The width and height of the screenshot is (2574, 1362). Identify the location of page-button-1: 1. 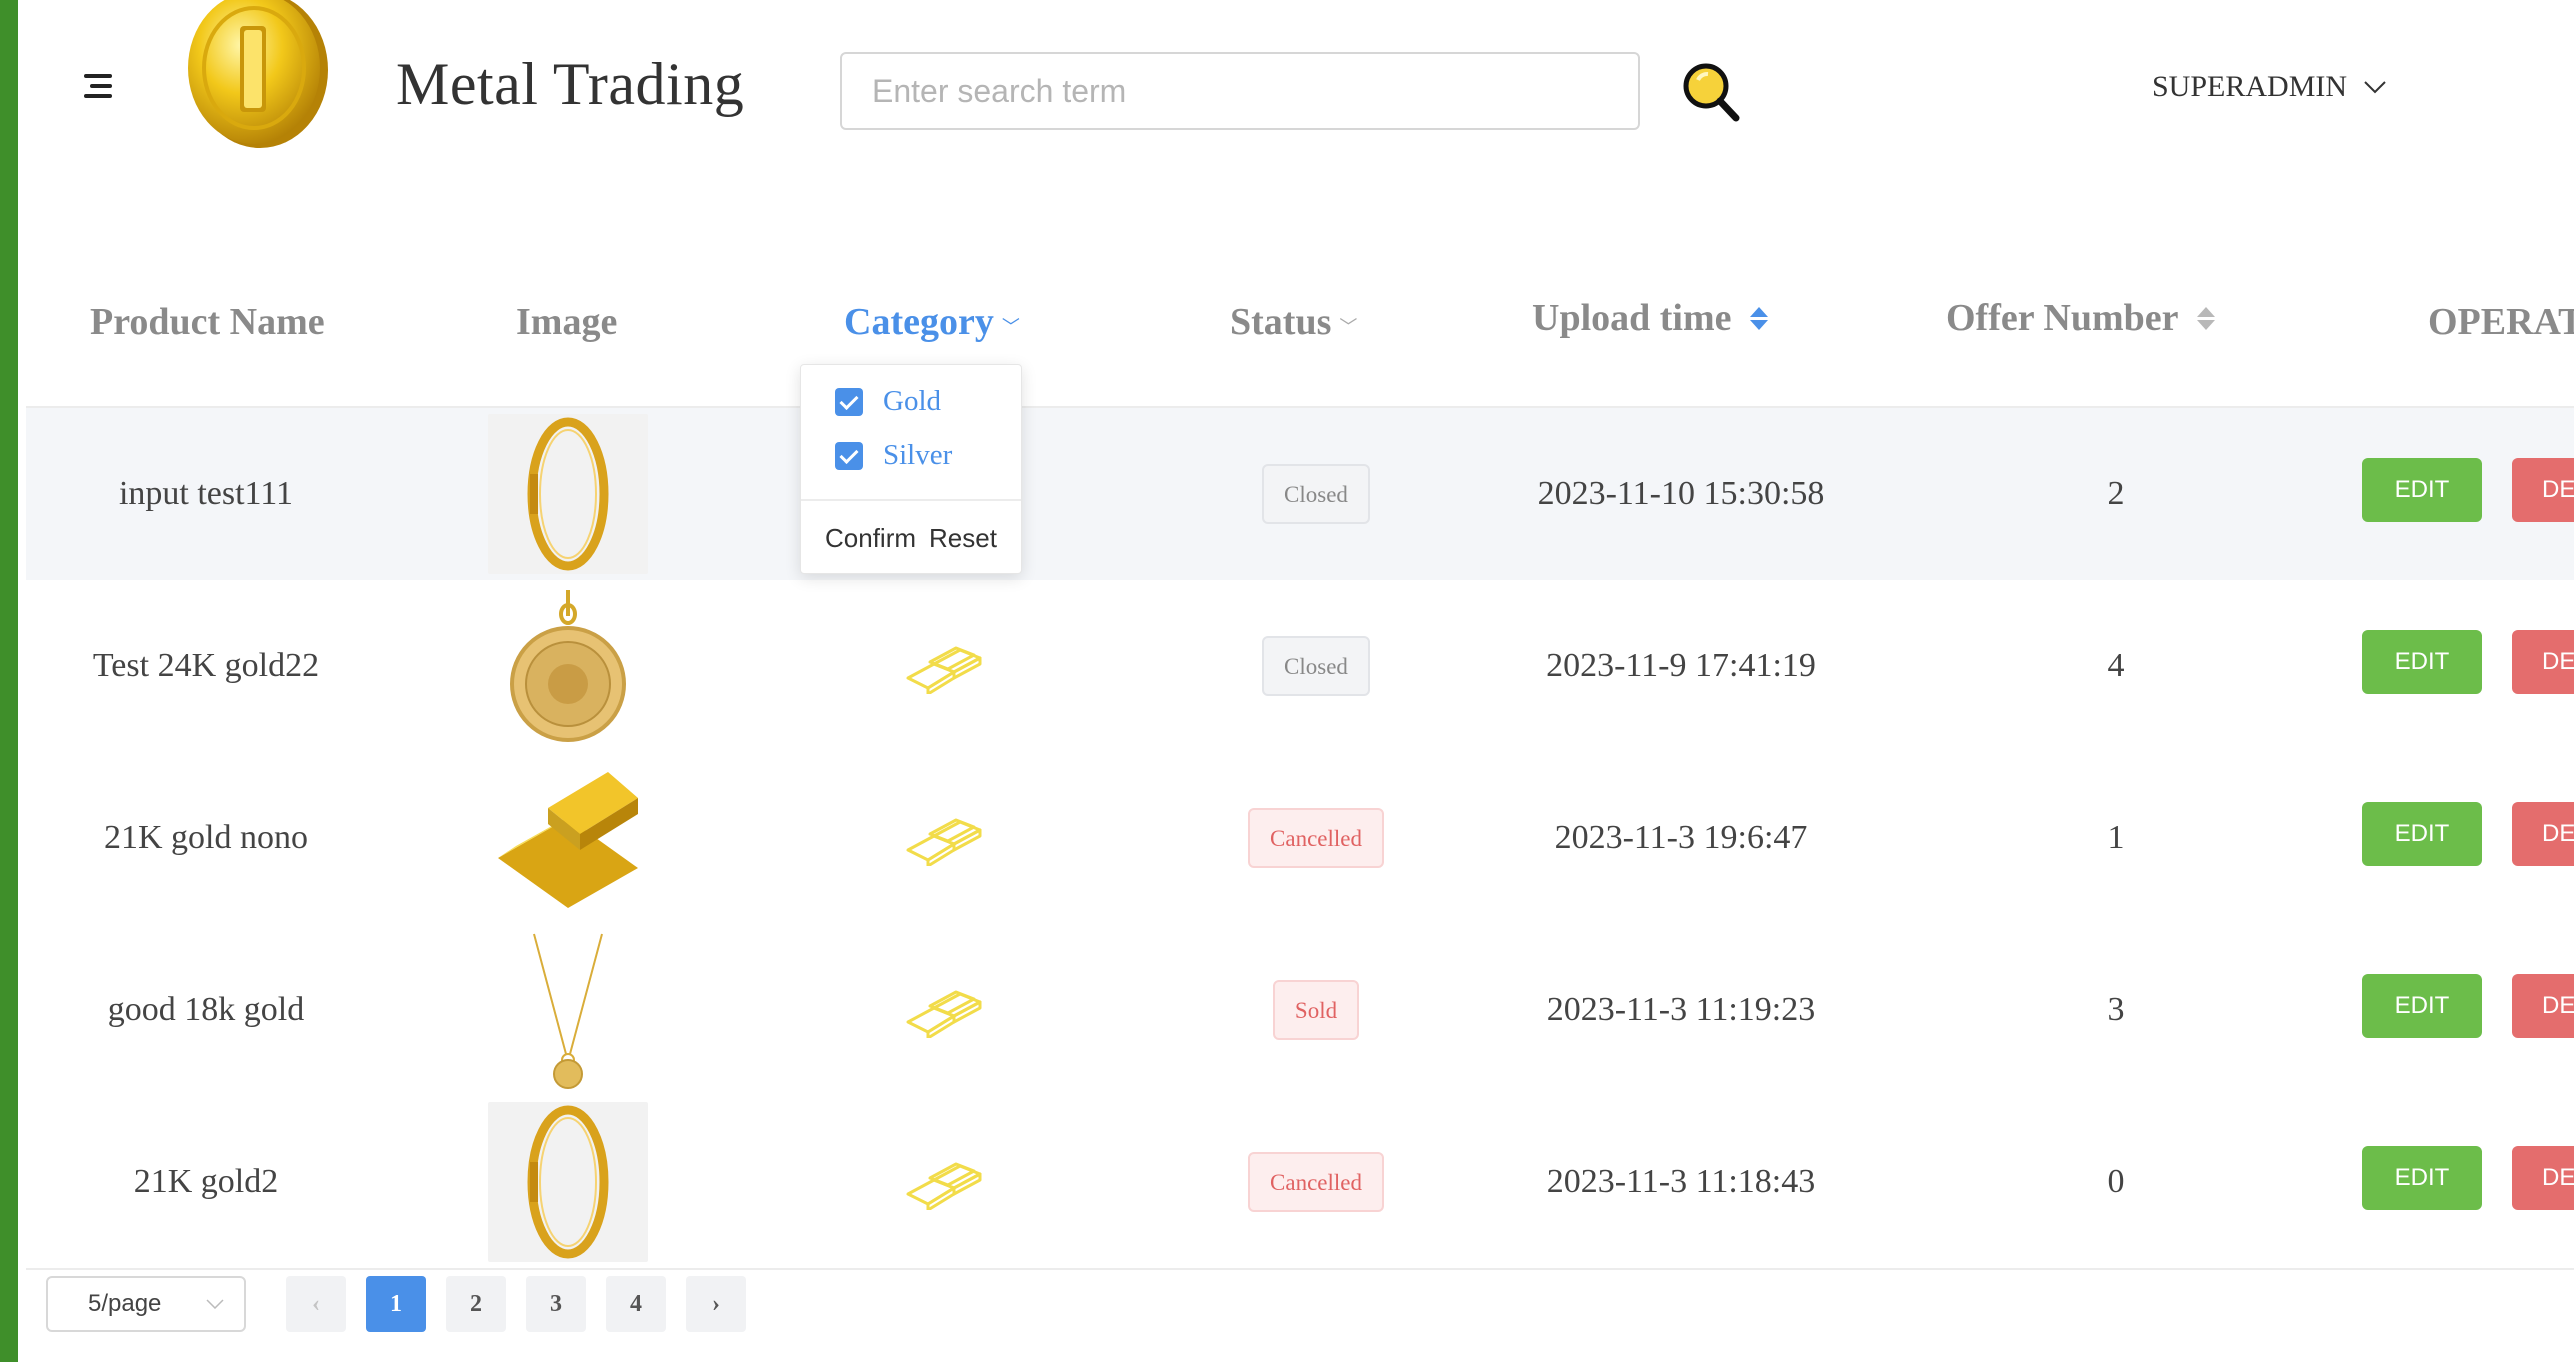
(396, 1304).